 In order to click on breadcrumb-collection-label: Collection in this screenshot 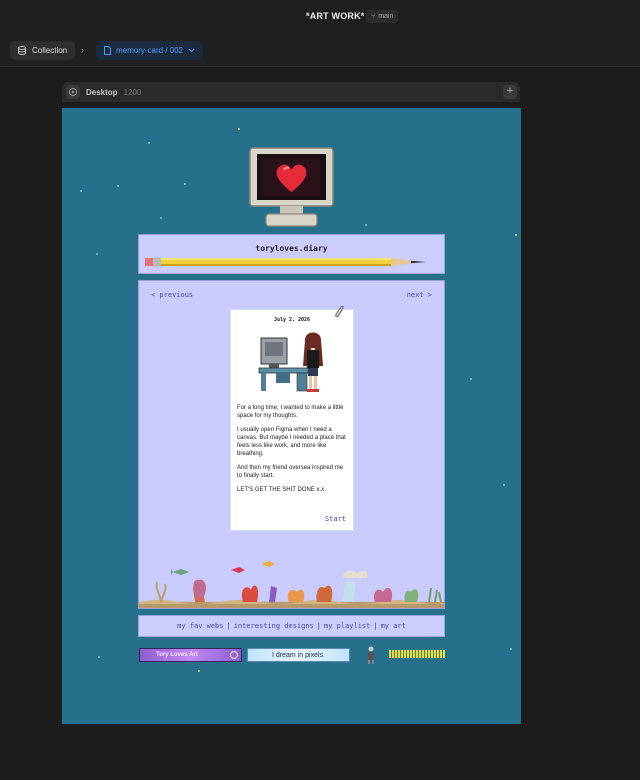, I will do `click(50, 50)`.